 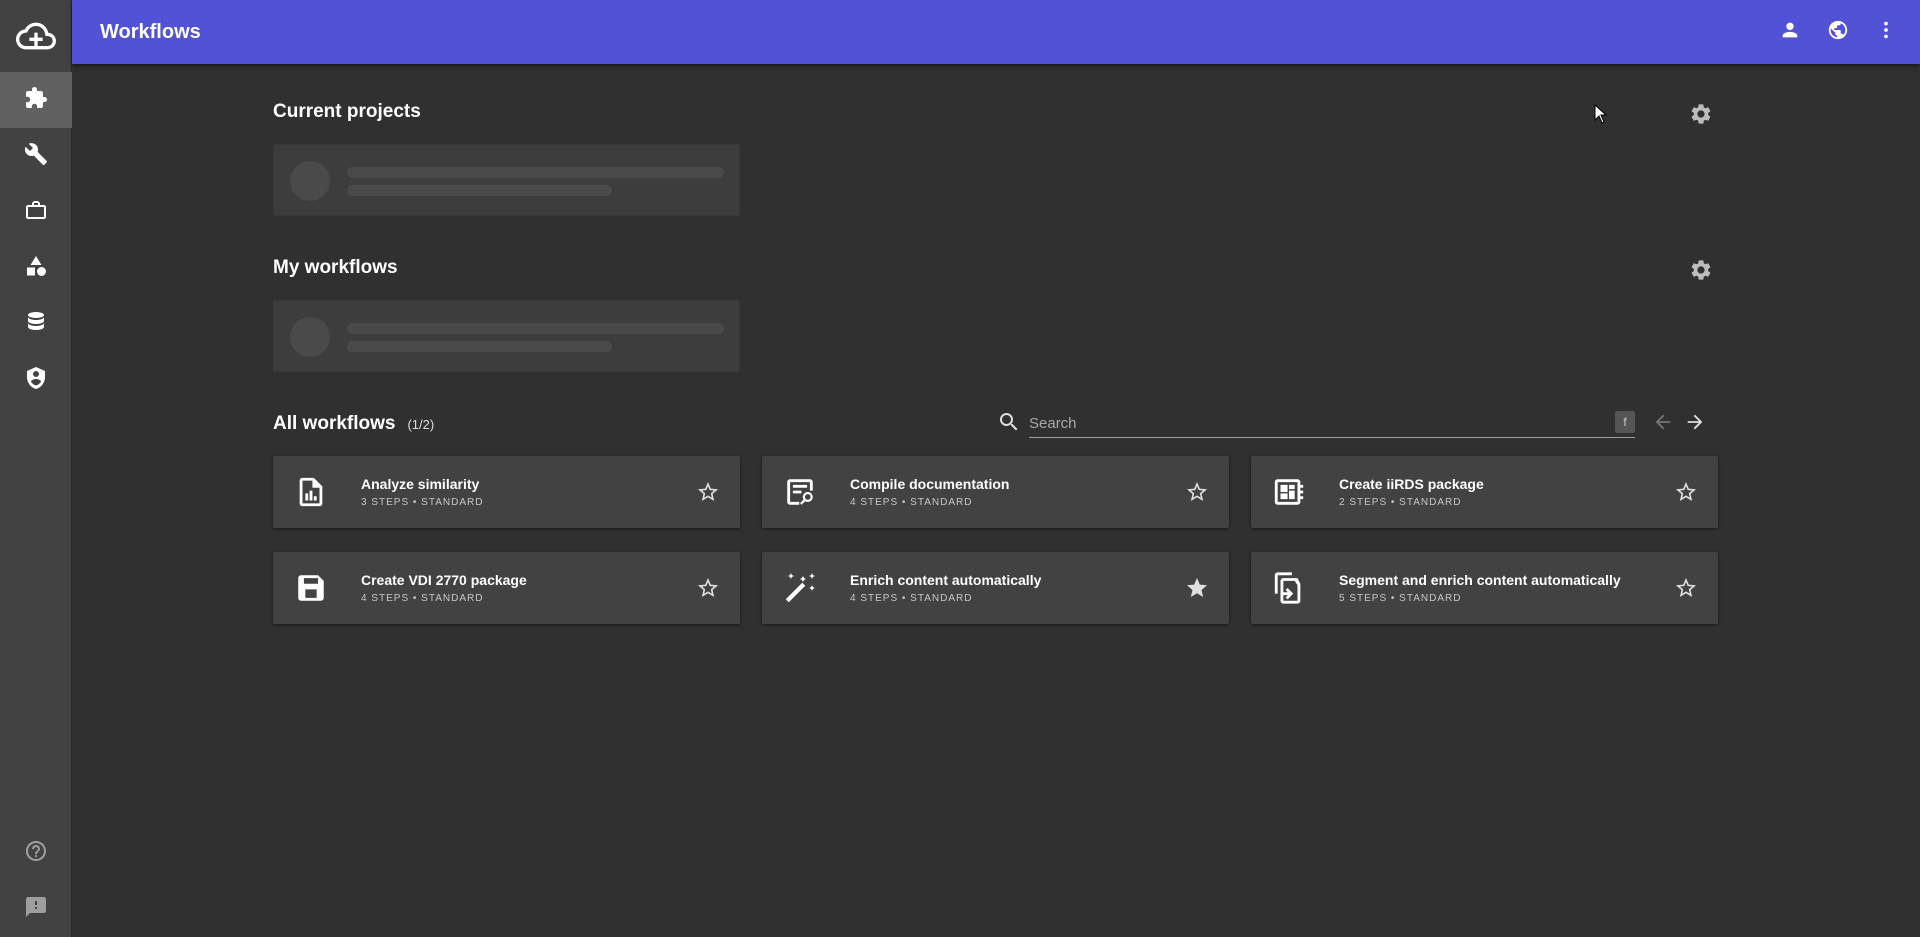 What do you see at coordinates (334, 423) in the screenshot?
I see `section-title-all-workflows: All workflows` at bounding box center [334, 423].